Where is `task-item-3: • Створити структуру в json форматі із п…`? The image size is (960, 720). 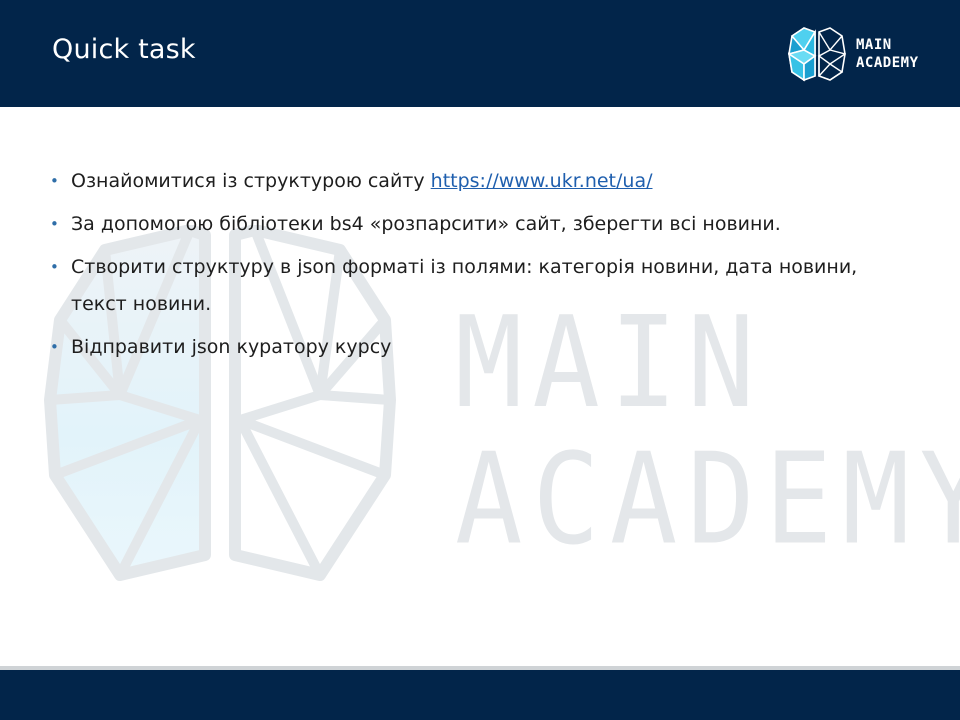
task-item-3: • Створити структуру в json форматі із п… is located at coordinates (480, 286).